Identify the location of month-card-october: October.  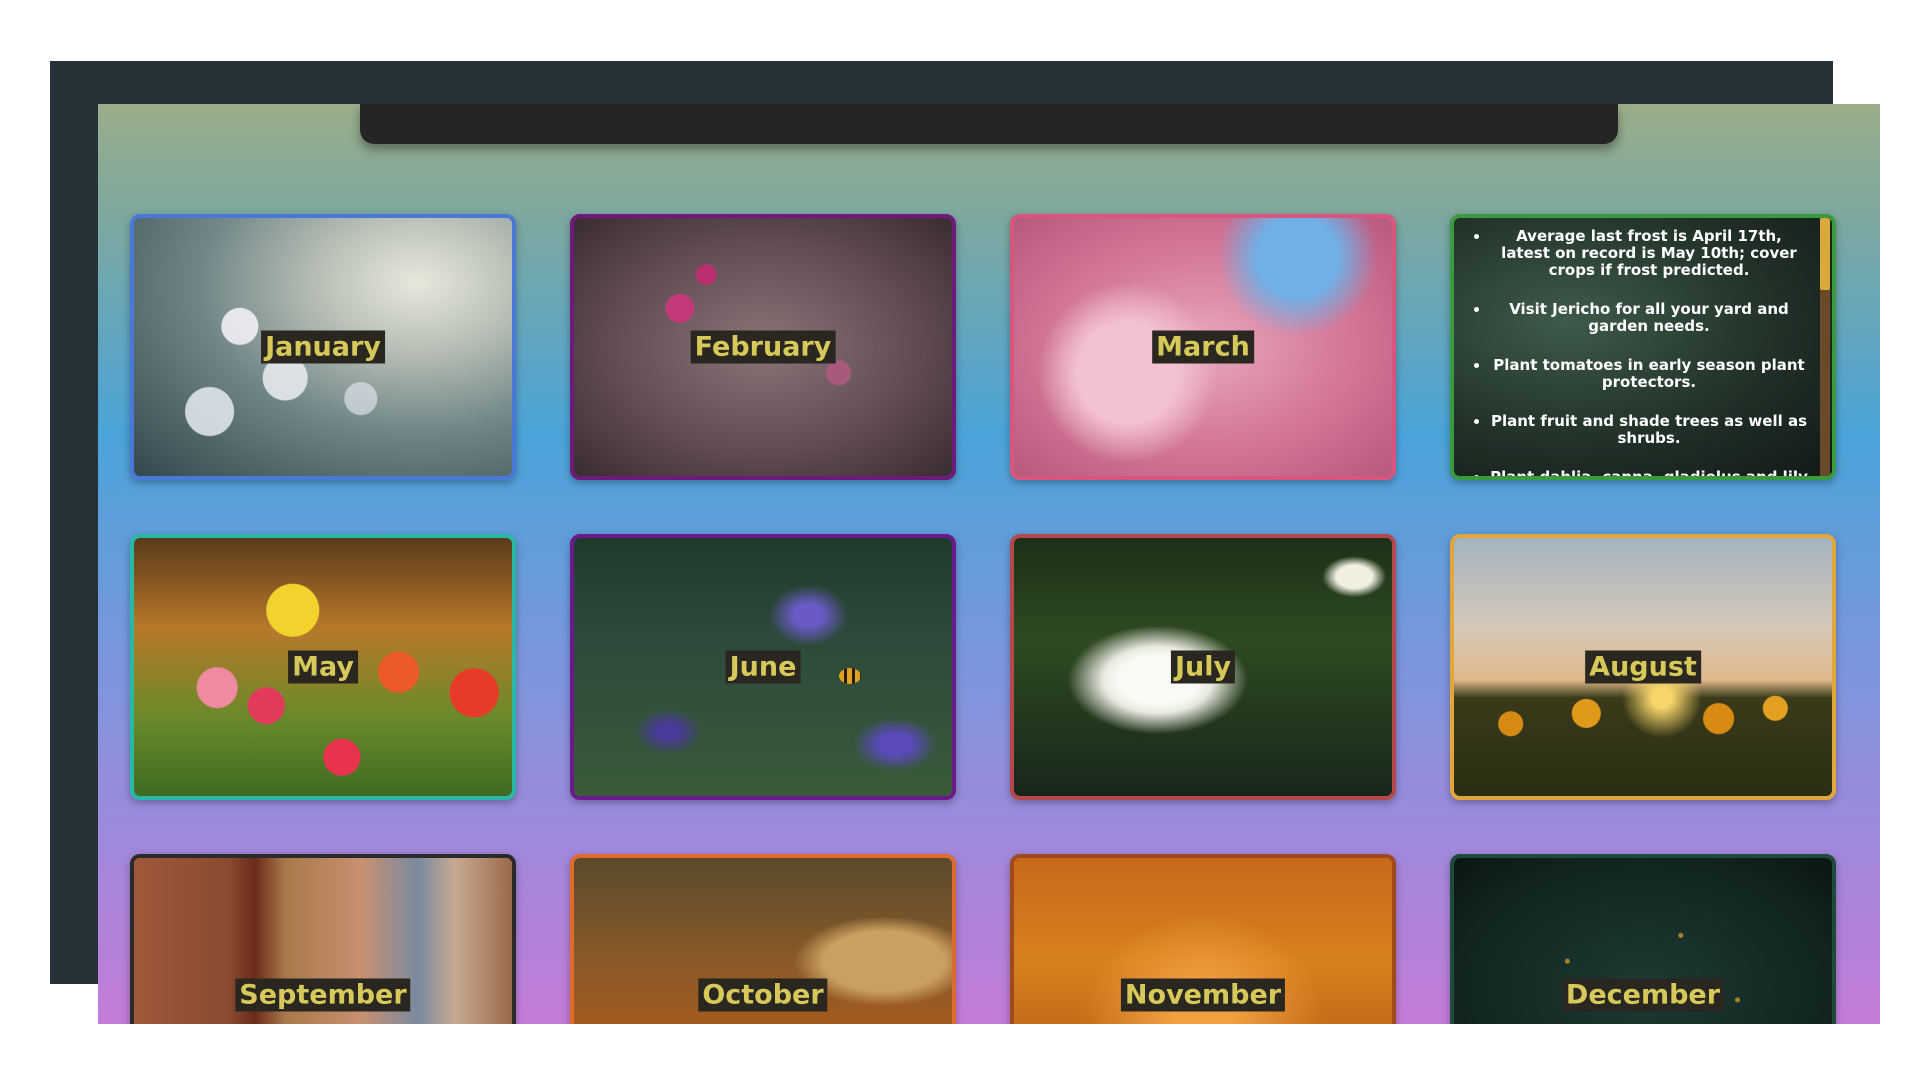
(763, 939).